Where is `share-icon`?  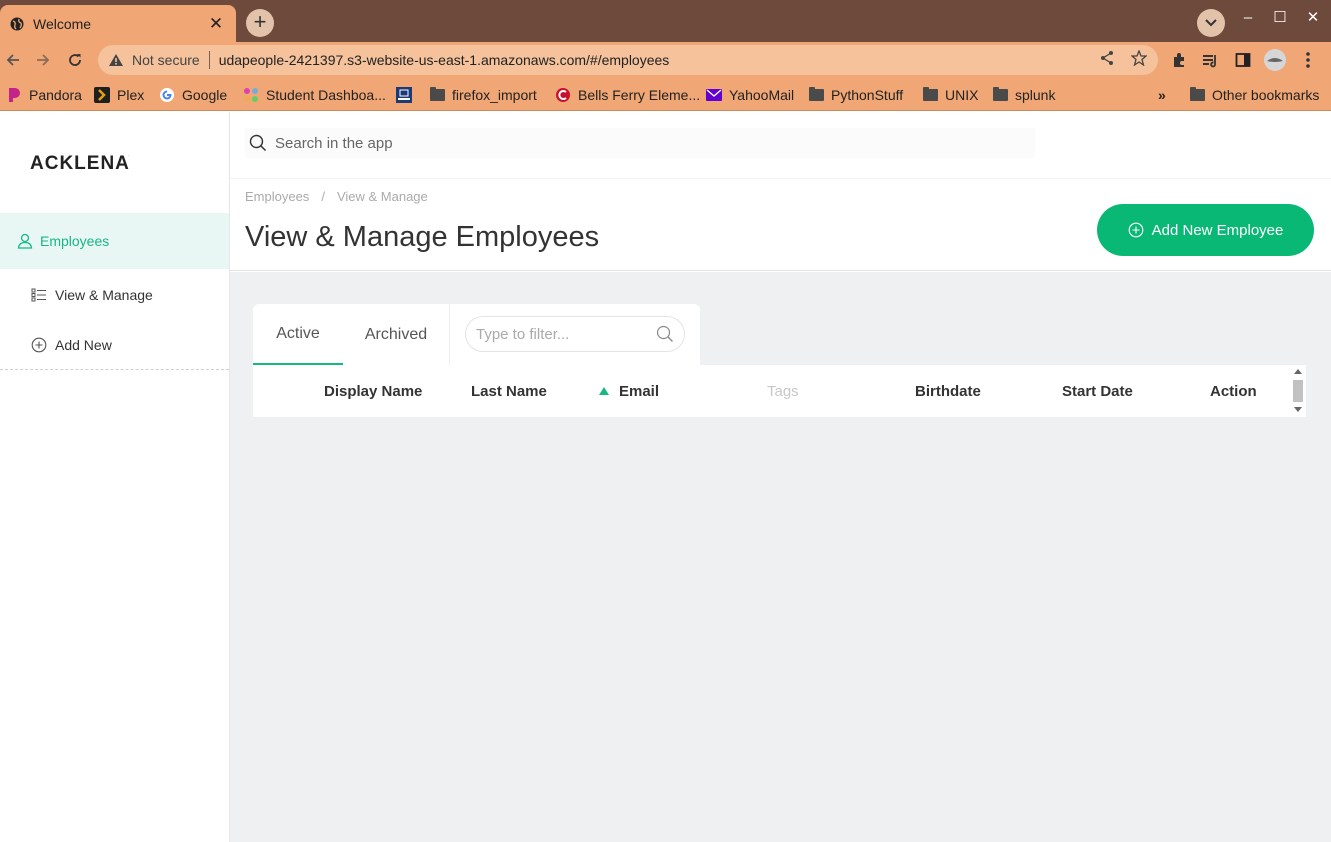 share-icon is located at coordinates (1107, 58).